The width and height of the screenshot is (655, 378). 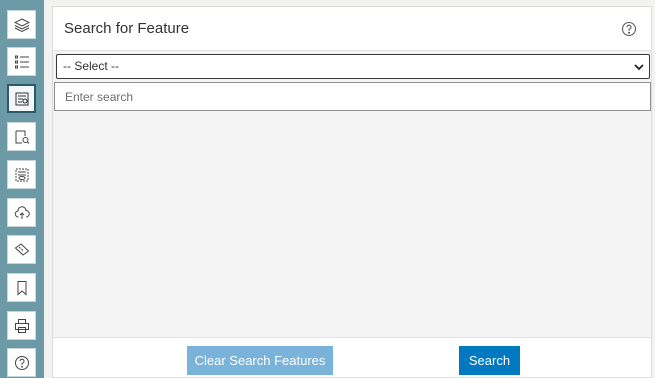 What do you see at coordinates (629, 29) in the screenshot?
I see `question-circle-icon` at bounding box center [629, 29].